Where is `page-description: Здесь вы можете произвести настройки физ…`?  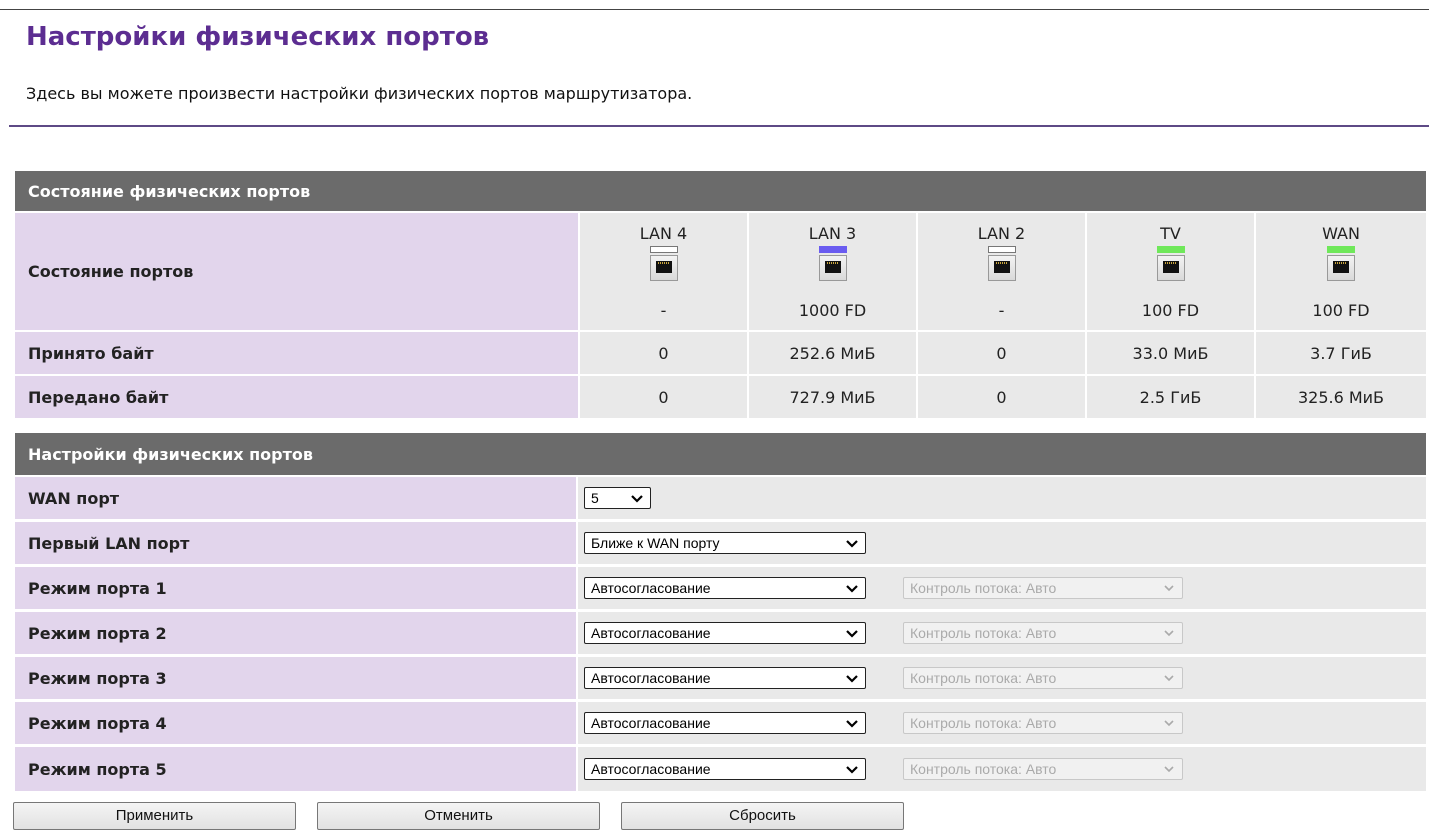 page-description: Здесь вы можете произвести настройки физ… is located at coordinates (359, 93).